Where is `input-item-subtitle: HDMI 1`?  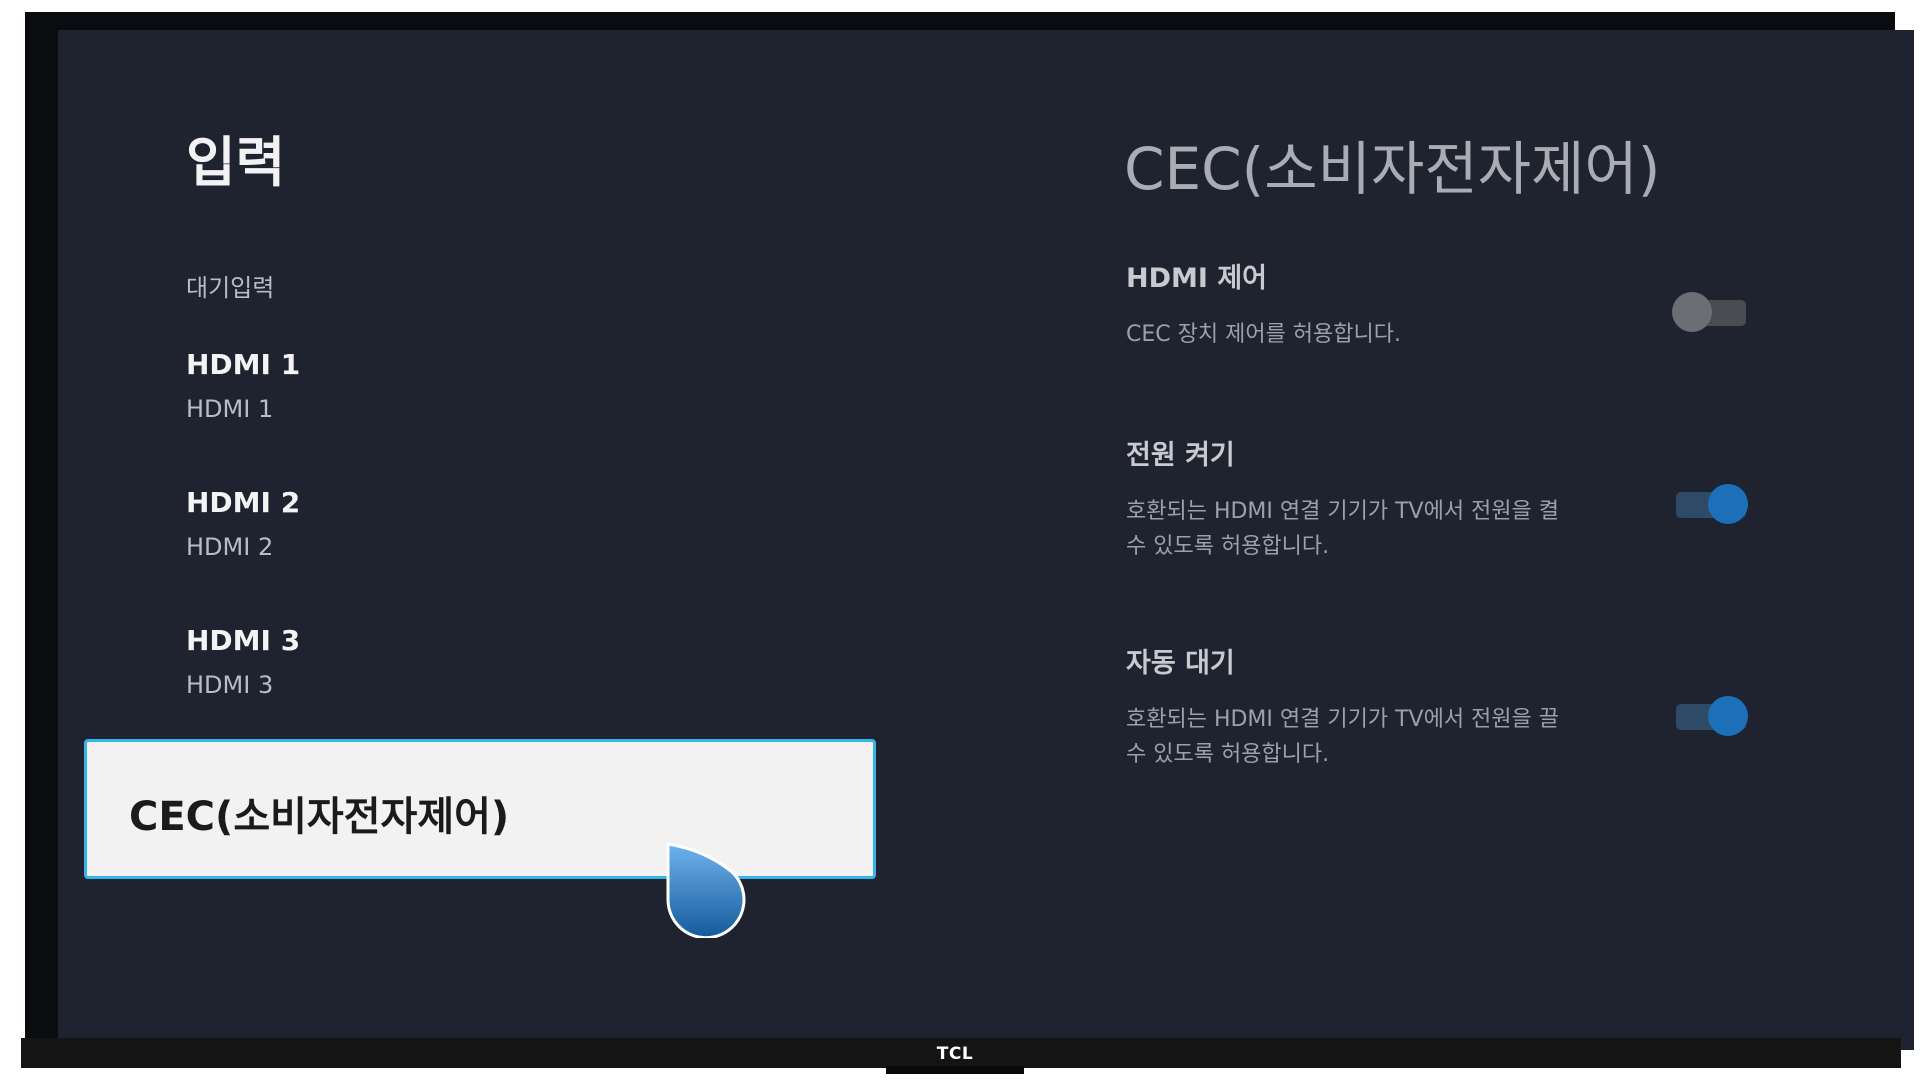 input-item-subtitle: HDMI 1 is located at coordinates (230, 409).